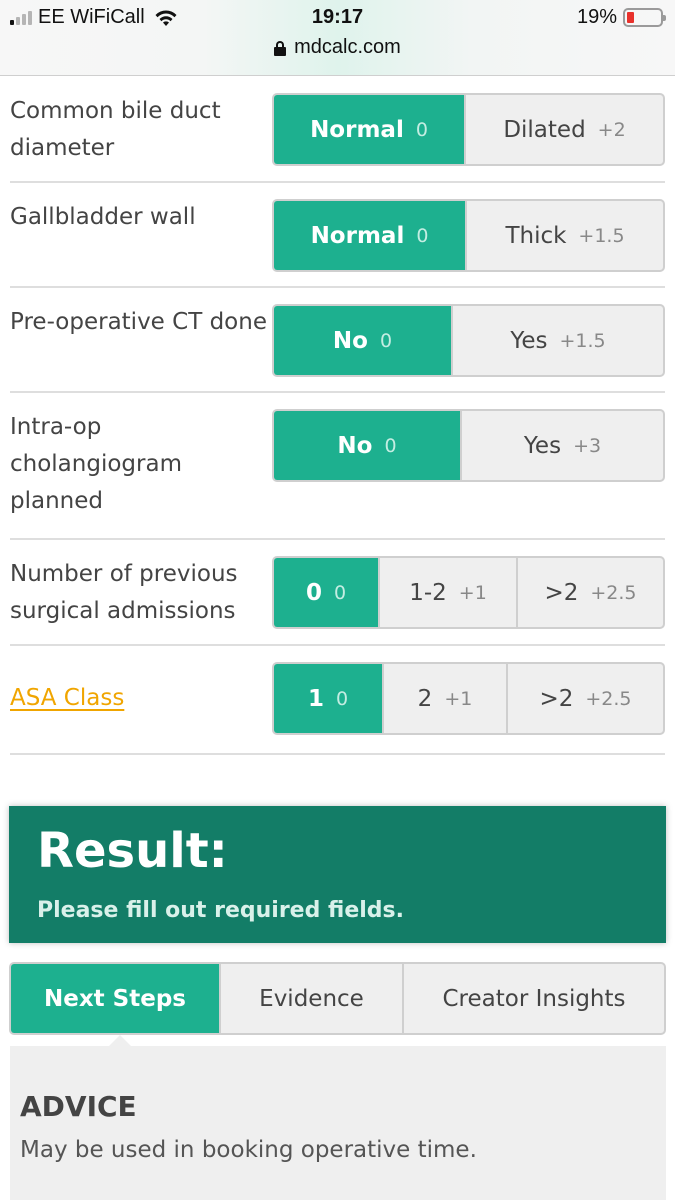  Describe the element at coordinates (428, 592) in the screenshot. I see `option-label: 1-2` at that location.